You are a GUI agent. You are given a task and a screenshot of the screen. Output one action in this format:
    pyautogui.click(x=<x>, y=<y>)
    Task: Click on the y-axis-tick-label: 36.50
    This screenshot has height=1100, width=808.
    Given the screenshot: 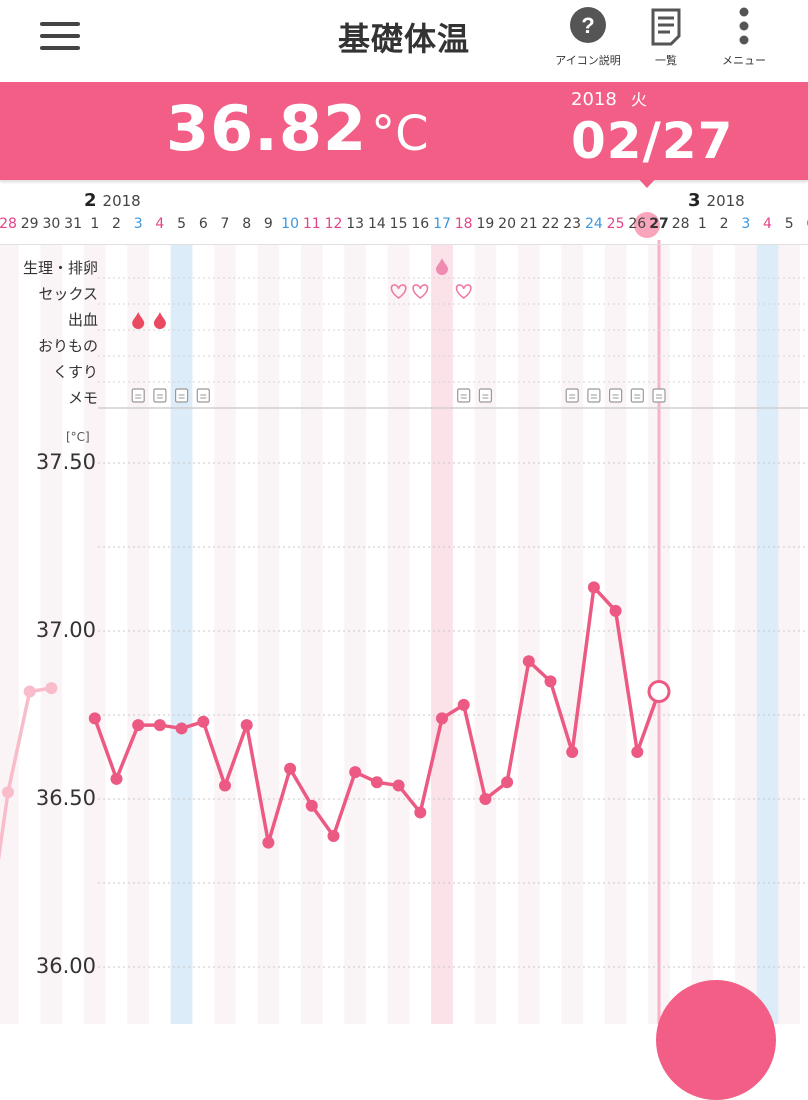 What is the action you would take?
    pyautogui.click(x=65, y=798)
    